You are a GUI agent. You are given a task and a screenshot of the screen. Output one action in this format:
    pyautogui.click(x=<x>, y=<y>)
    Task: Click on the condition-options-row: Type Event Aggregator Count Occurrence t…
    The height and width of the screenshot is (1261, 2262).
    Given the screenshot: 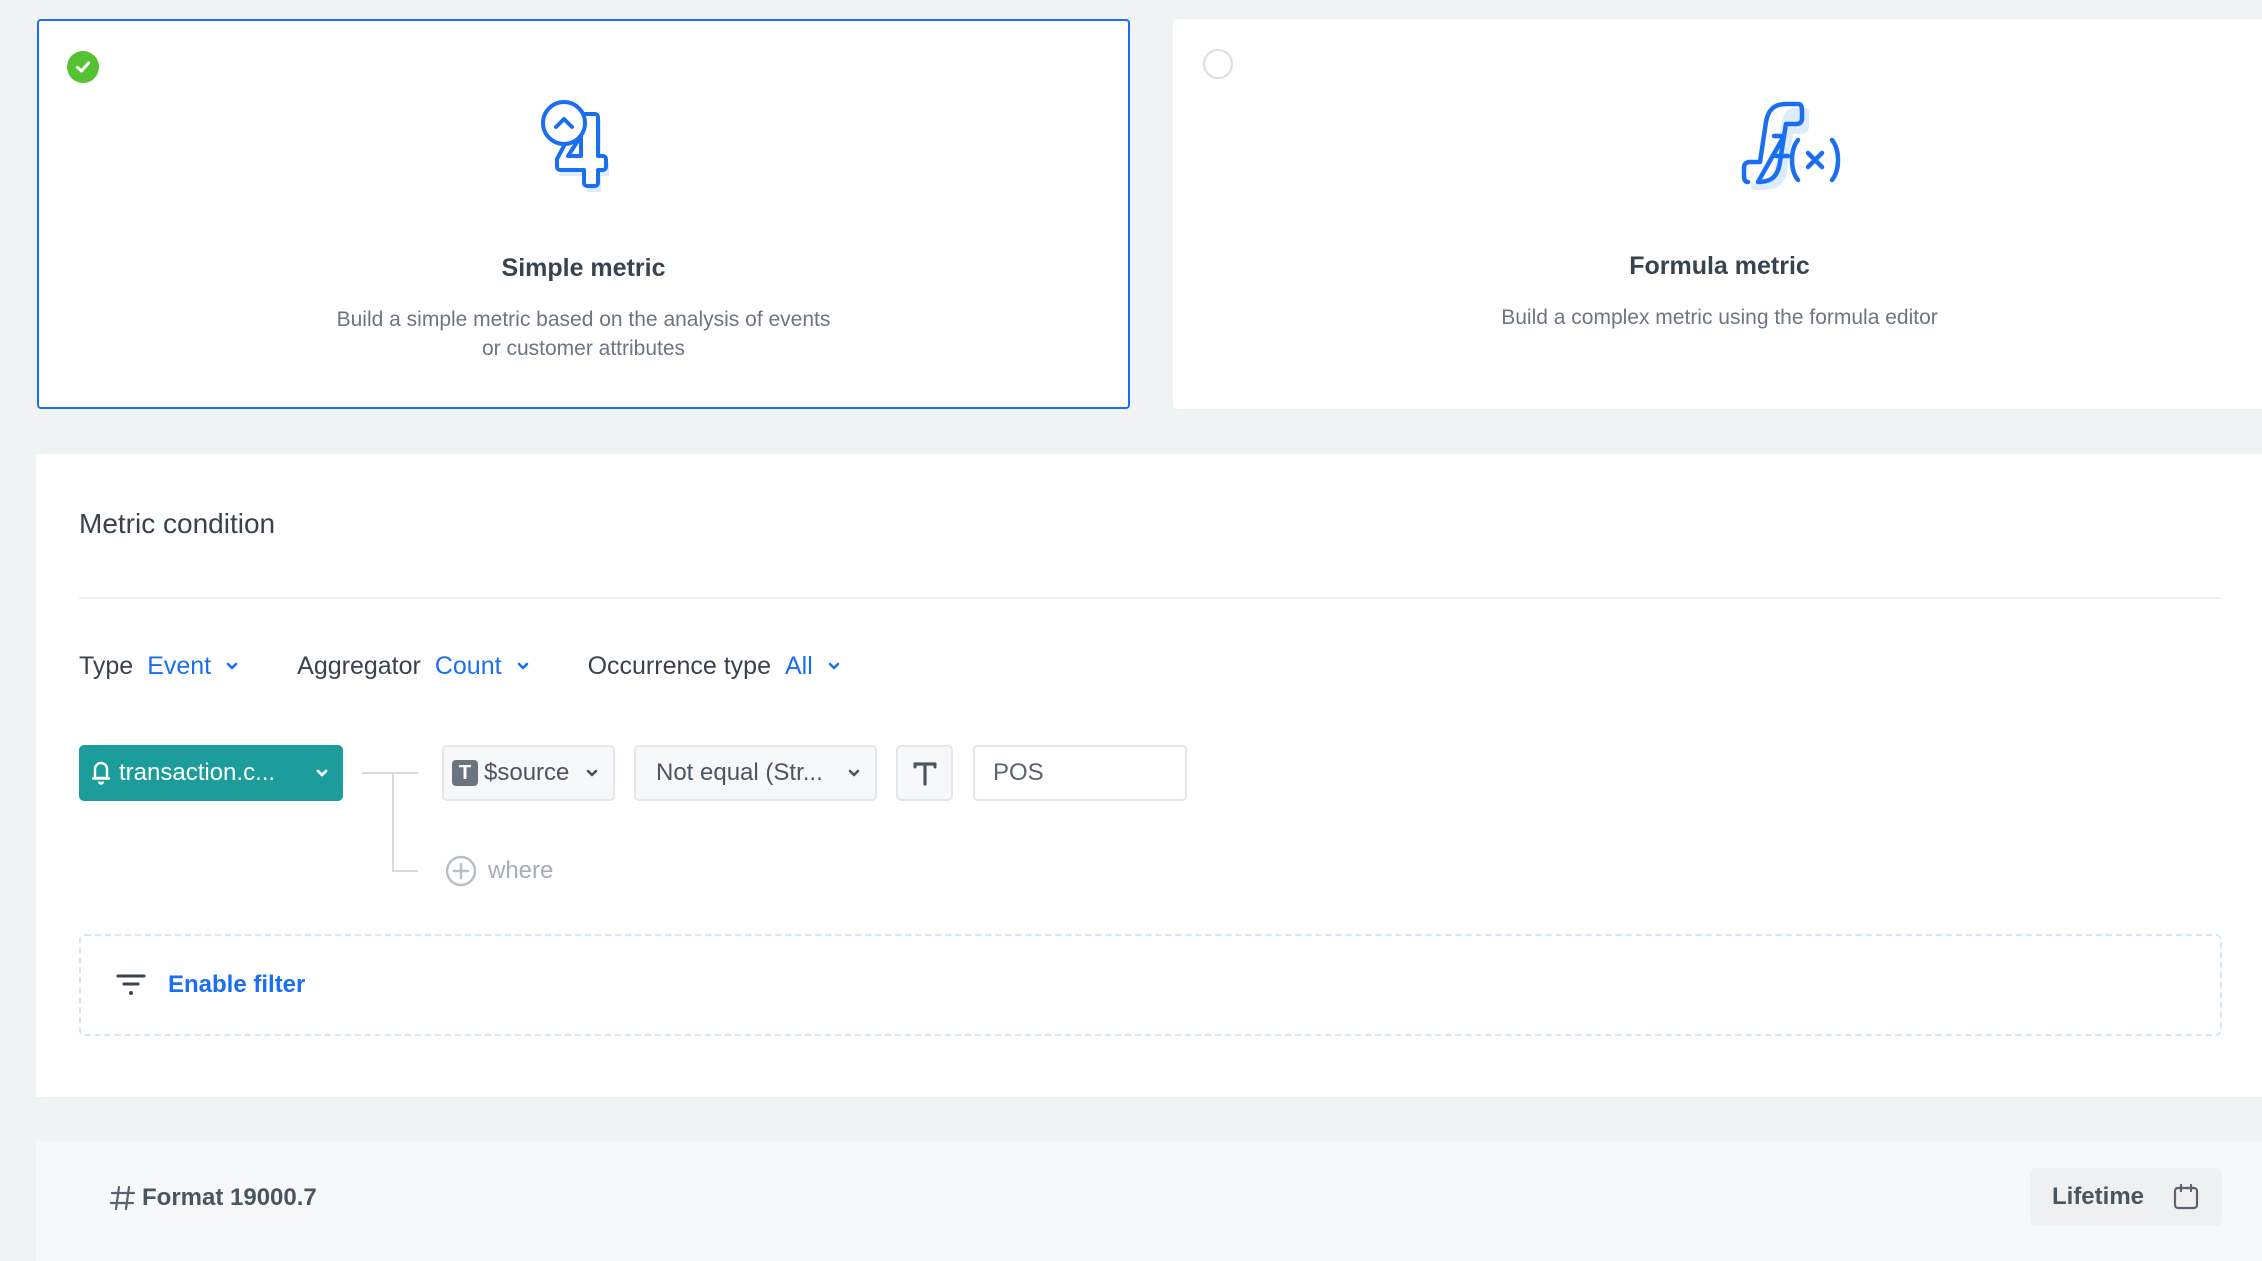 What is the action you would take?
    pyautogui.click(x=489, y=666)
    